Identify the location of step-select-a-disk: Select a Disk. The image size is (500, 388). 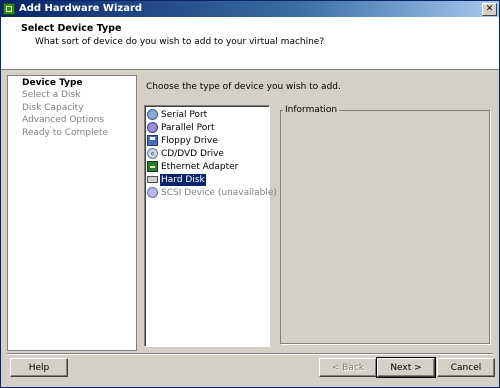
(51, 95).